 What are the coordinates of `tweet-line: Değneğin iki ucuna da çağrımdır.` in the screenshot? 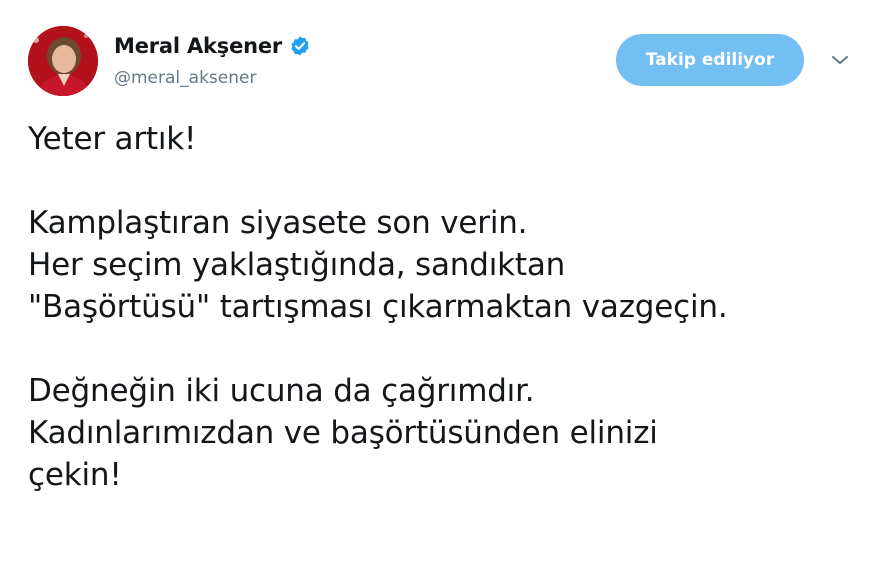 It's located at (281, 391).